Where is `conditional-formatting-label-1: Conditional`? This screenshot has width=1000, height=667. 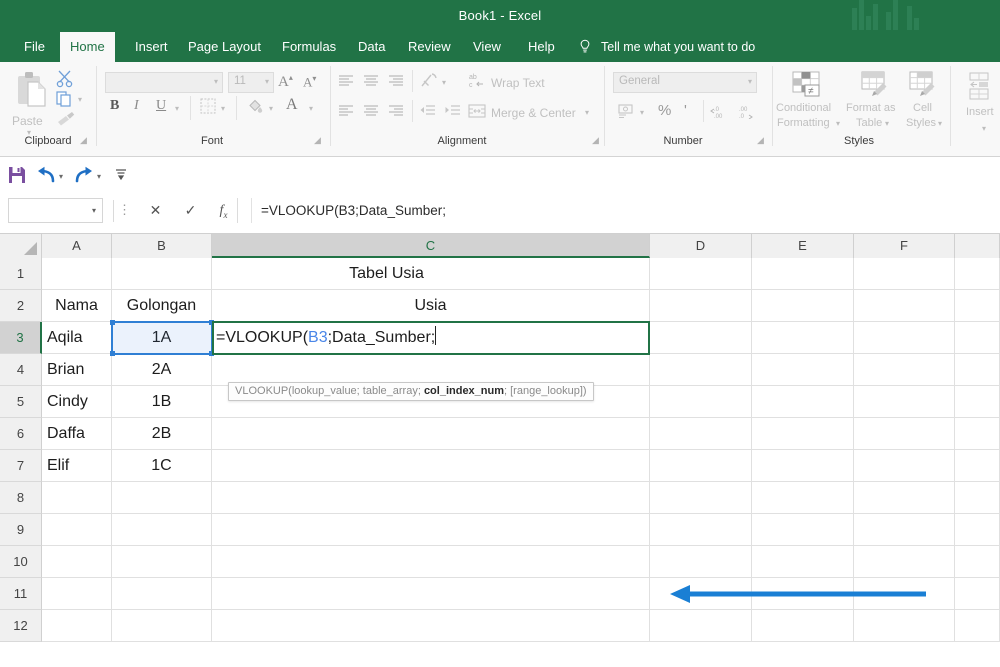
conditional-formatting-label-1: Conditional is located at coordinates (803, 108).